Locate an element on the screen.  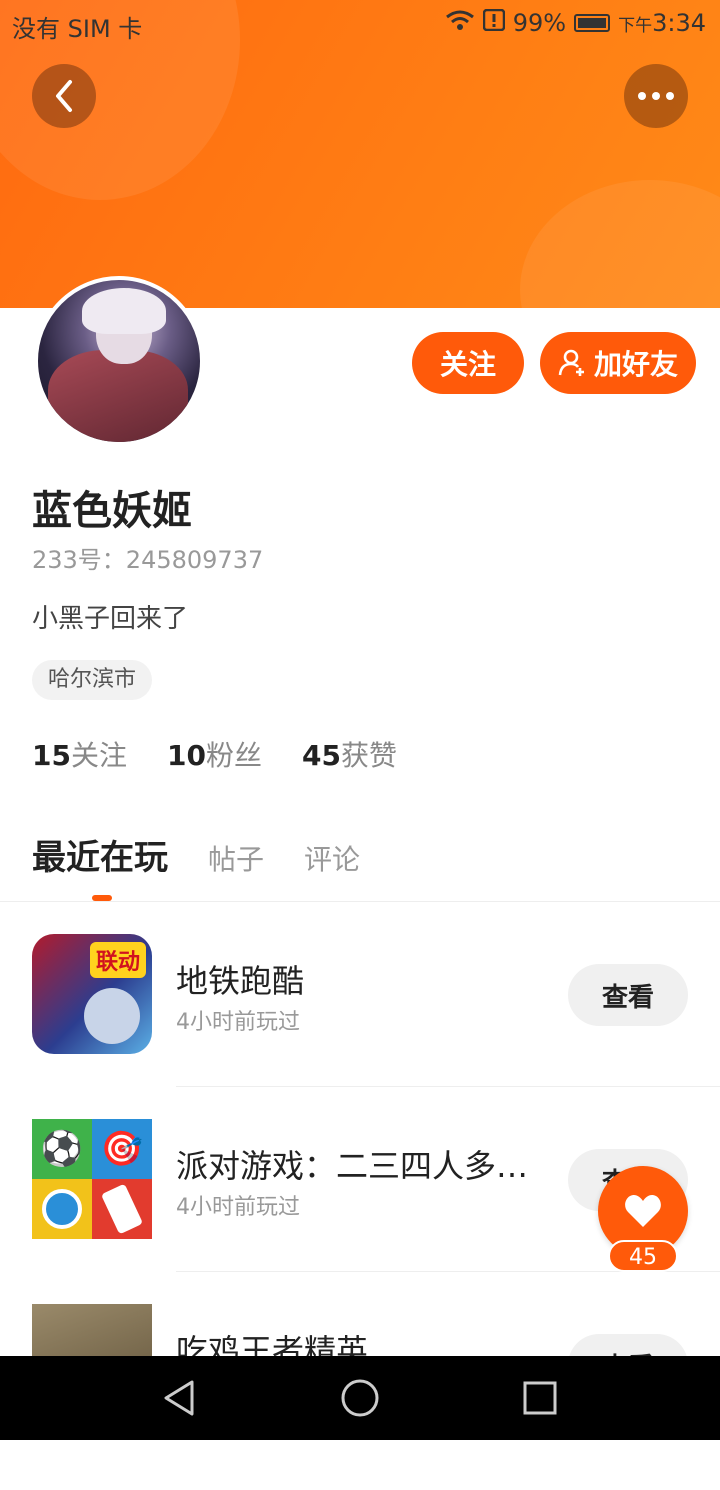
alert-icon is located at coordinates (493, 22).